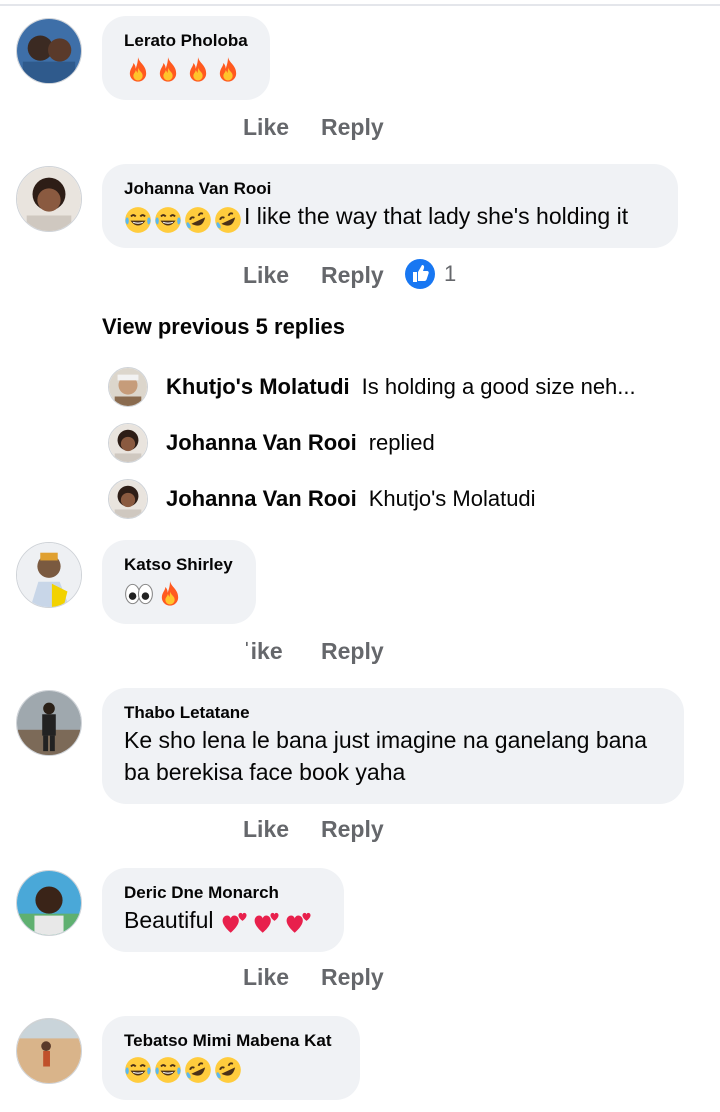  I want to click on comment-text: Beautiful, so click(223, 920).